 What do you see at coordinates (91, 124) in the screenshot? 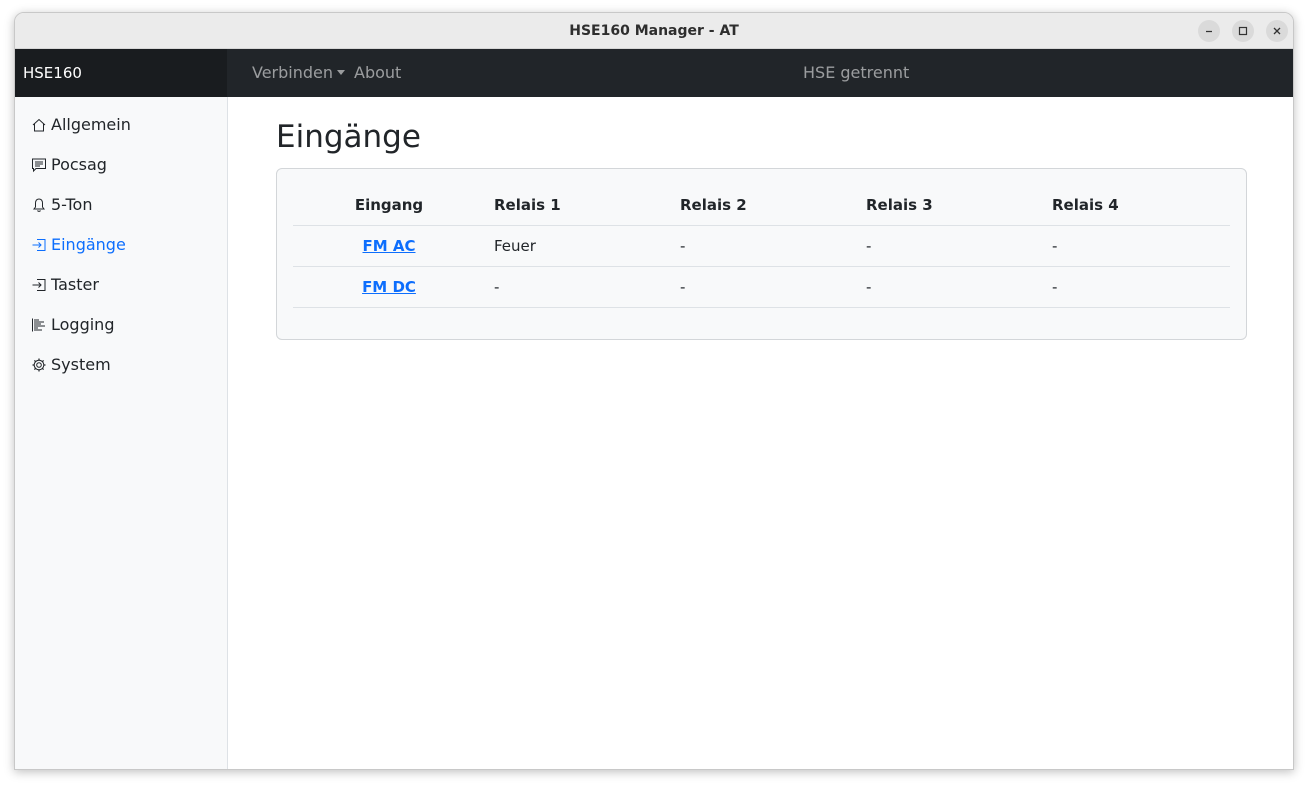
I see `sidebar-item-label: Allgemein` at bounding box center [91, 124].